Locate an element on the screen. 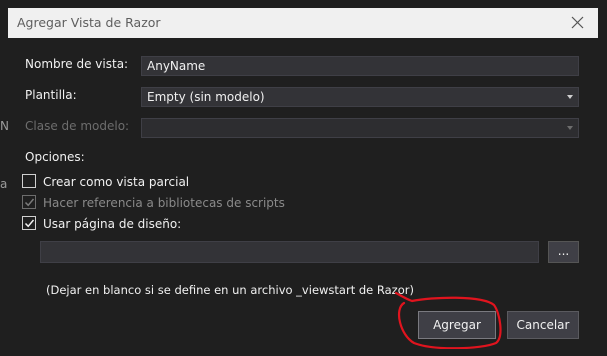  partial-view-label: Crear como vista parcial is located at coordinates (116, 182).